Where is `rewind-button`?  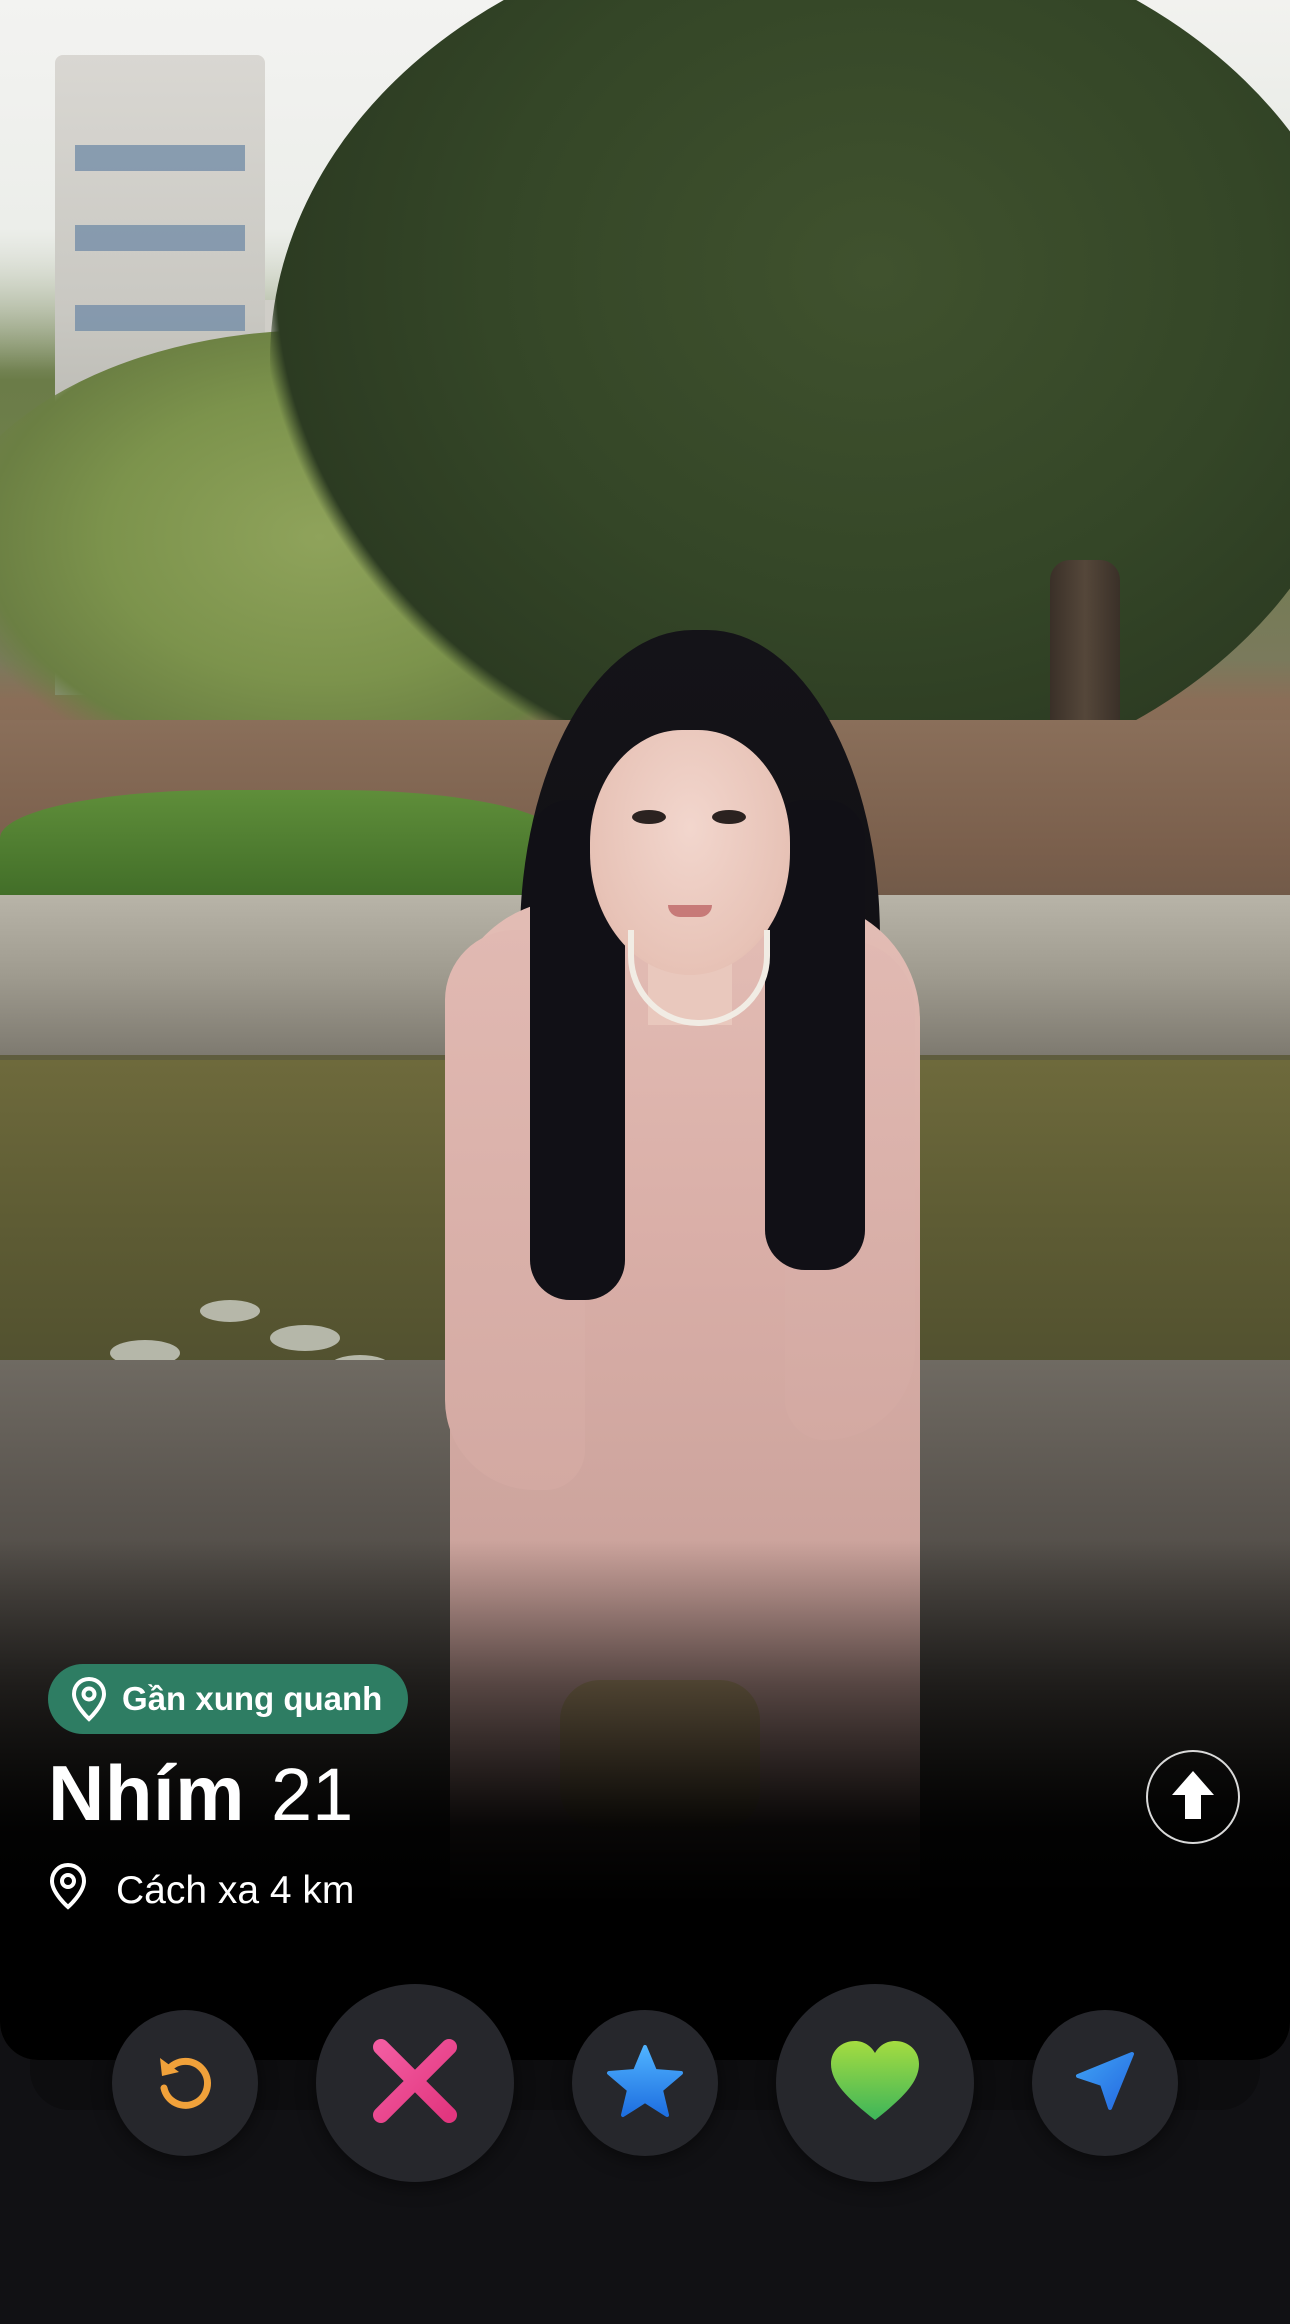 rewind-button is located at coordinates (185, 2083).